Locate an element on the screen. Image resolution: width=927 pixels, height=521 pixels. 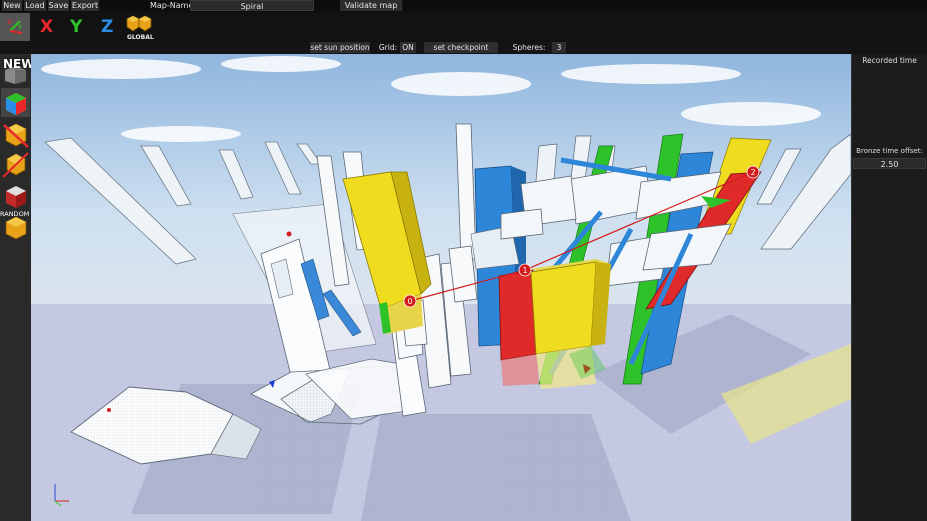
cut-cube-icon is located at coordinates (15, 165).